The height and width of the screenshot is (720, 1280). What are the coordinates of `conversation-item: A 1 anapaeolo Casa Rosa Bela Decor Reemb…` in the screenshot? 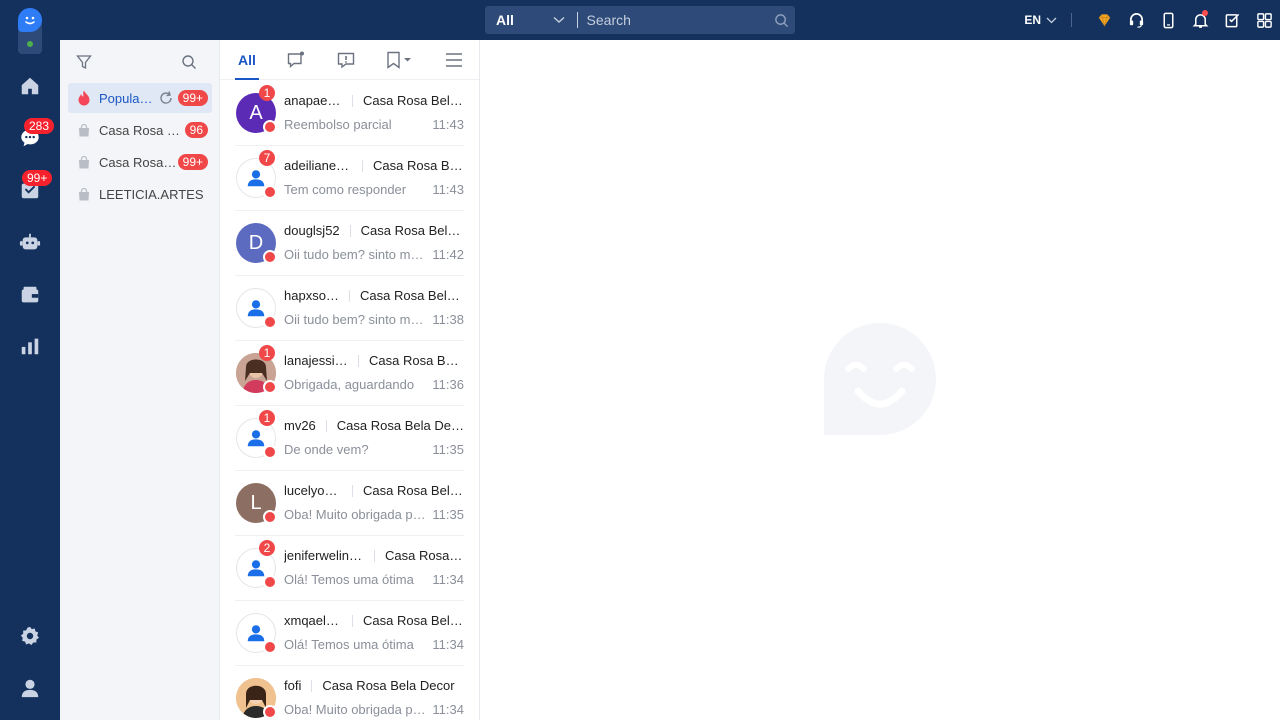 It's located at (349, 113).